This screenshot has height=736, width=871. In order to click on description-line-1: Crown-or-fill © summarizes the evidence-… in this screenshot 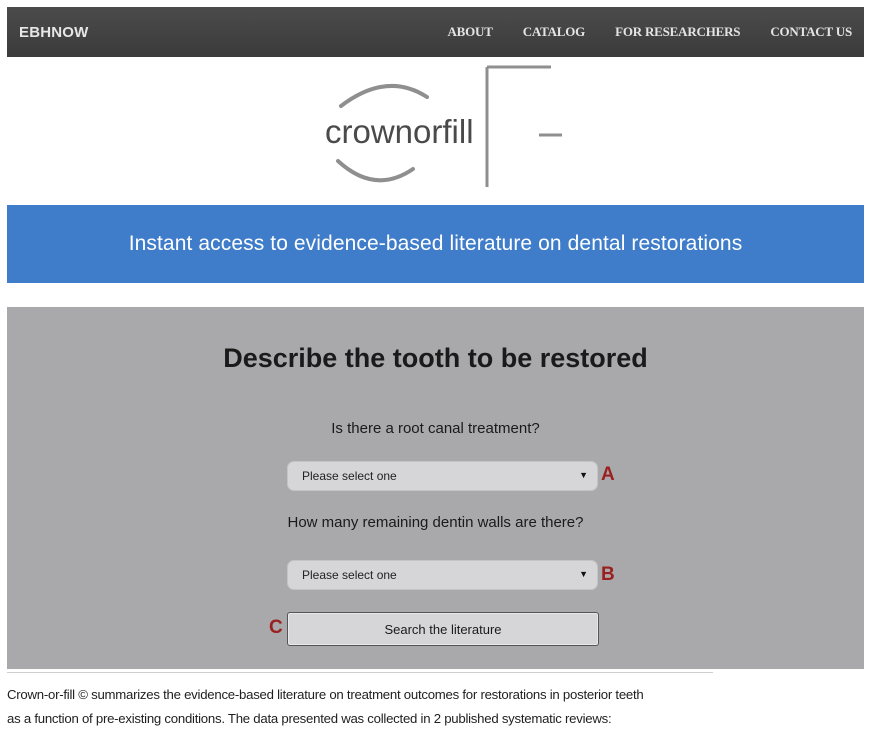, I will do `click(325, 694)`.